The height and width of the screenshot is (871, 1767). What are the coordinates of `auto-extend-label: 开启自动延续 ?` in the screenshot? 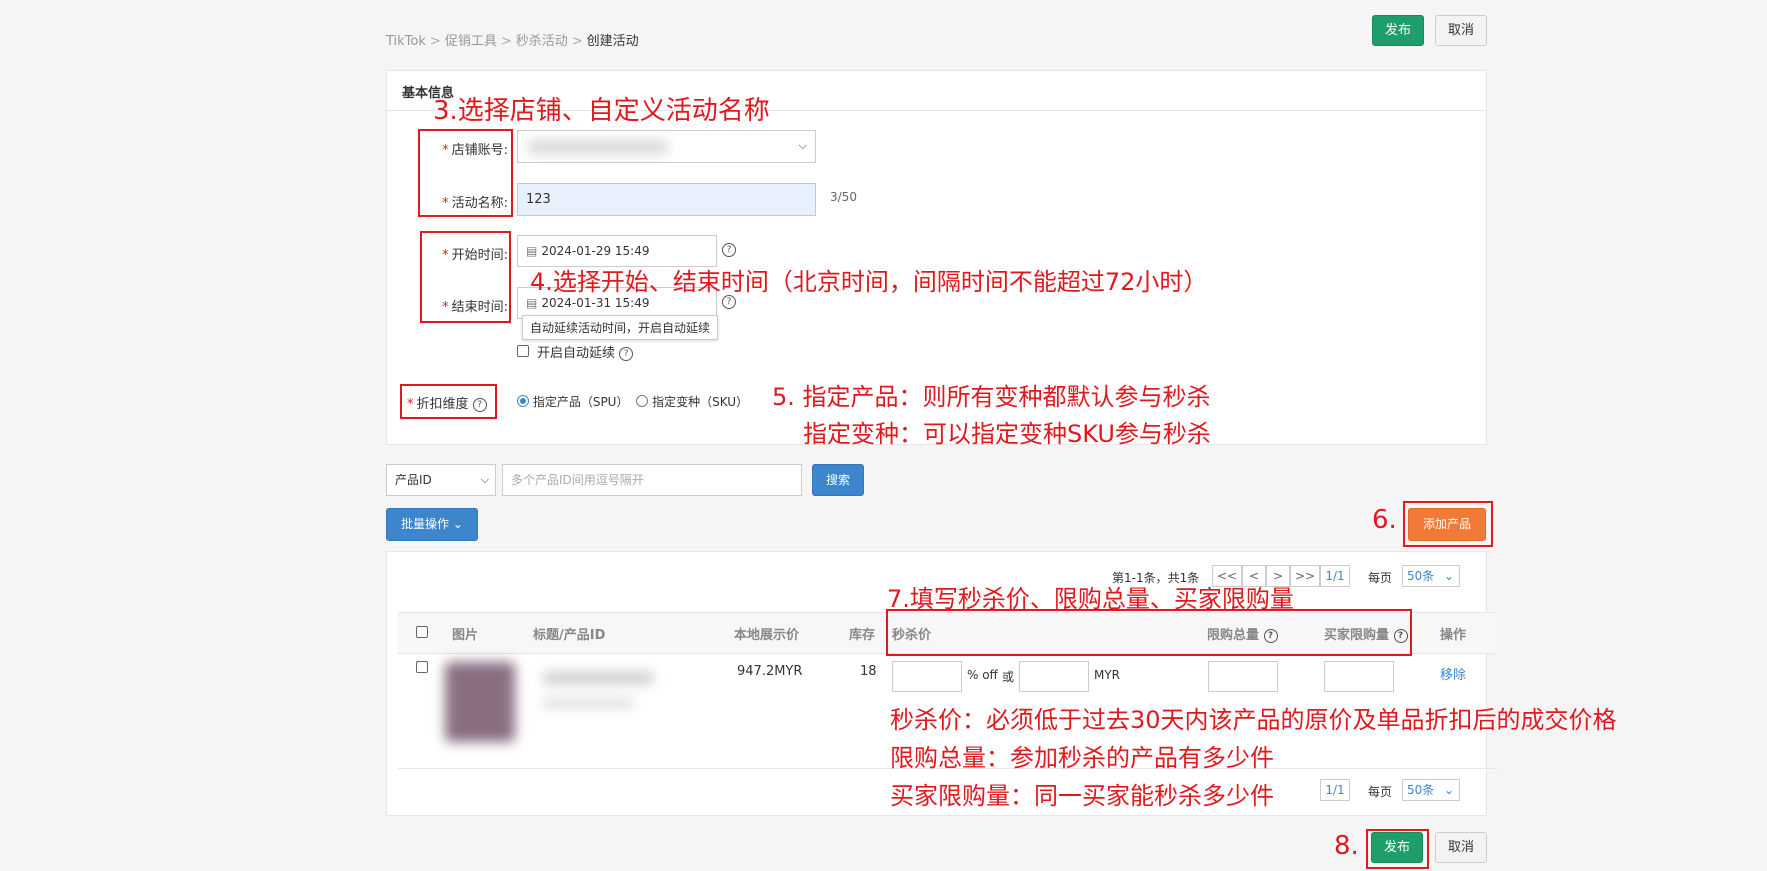 It's located at (585, 351).